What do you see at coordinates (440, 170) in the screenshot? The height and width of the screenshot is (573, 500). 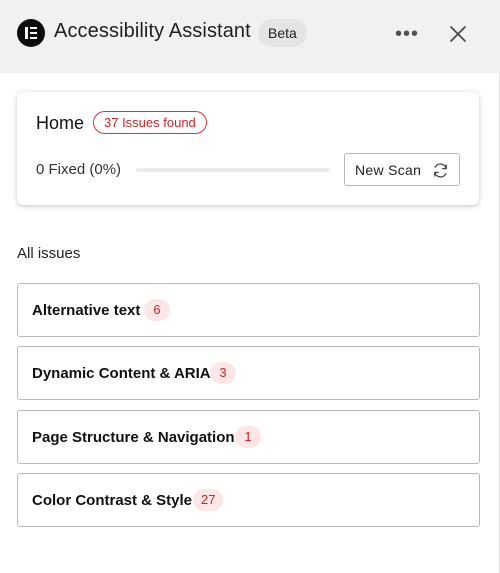 I see `refresh-icon` at bounding box center [440, 170].